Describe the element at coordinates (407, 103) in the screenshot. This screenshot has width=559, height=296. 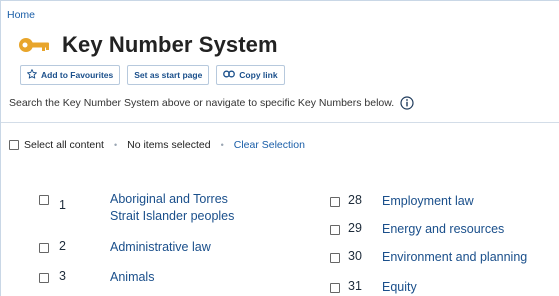
I see `info-icon` at that location.